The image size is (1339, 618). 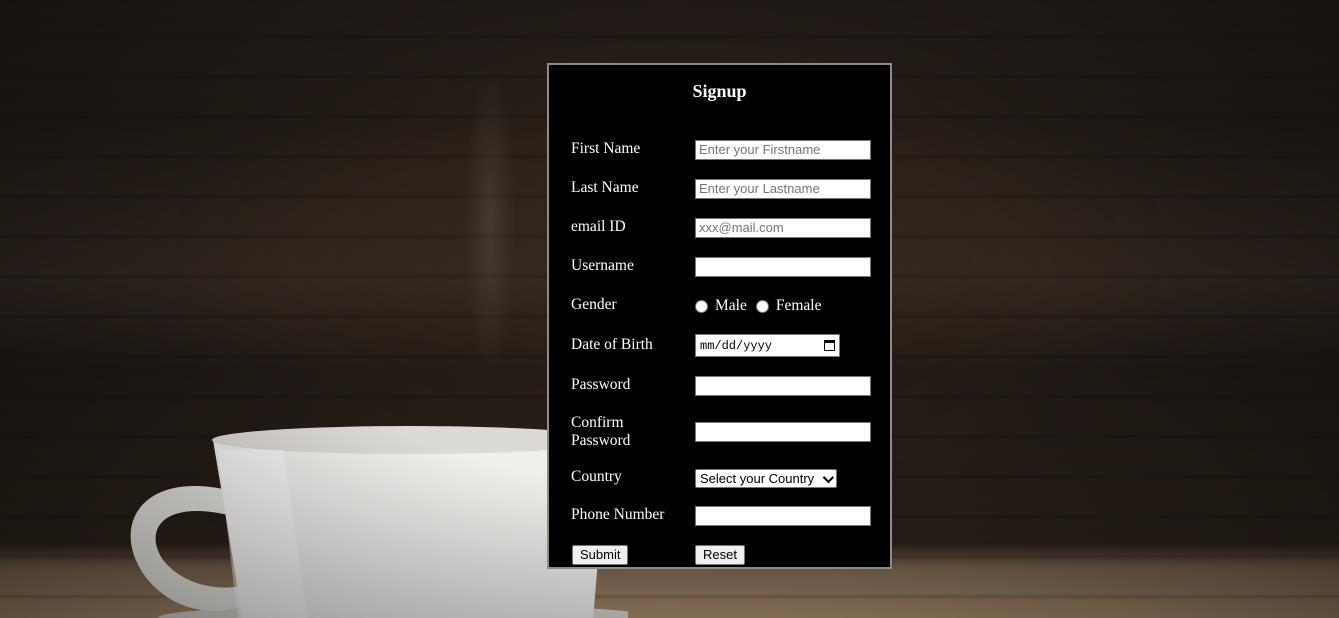 What do you see at coordinates (612, 344) in the screenshot?
I see `dob-label: Date of Birth` at bounding box center [612, 344].